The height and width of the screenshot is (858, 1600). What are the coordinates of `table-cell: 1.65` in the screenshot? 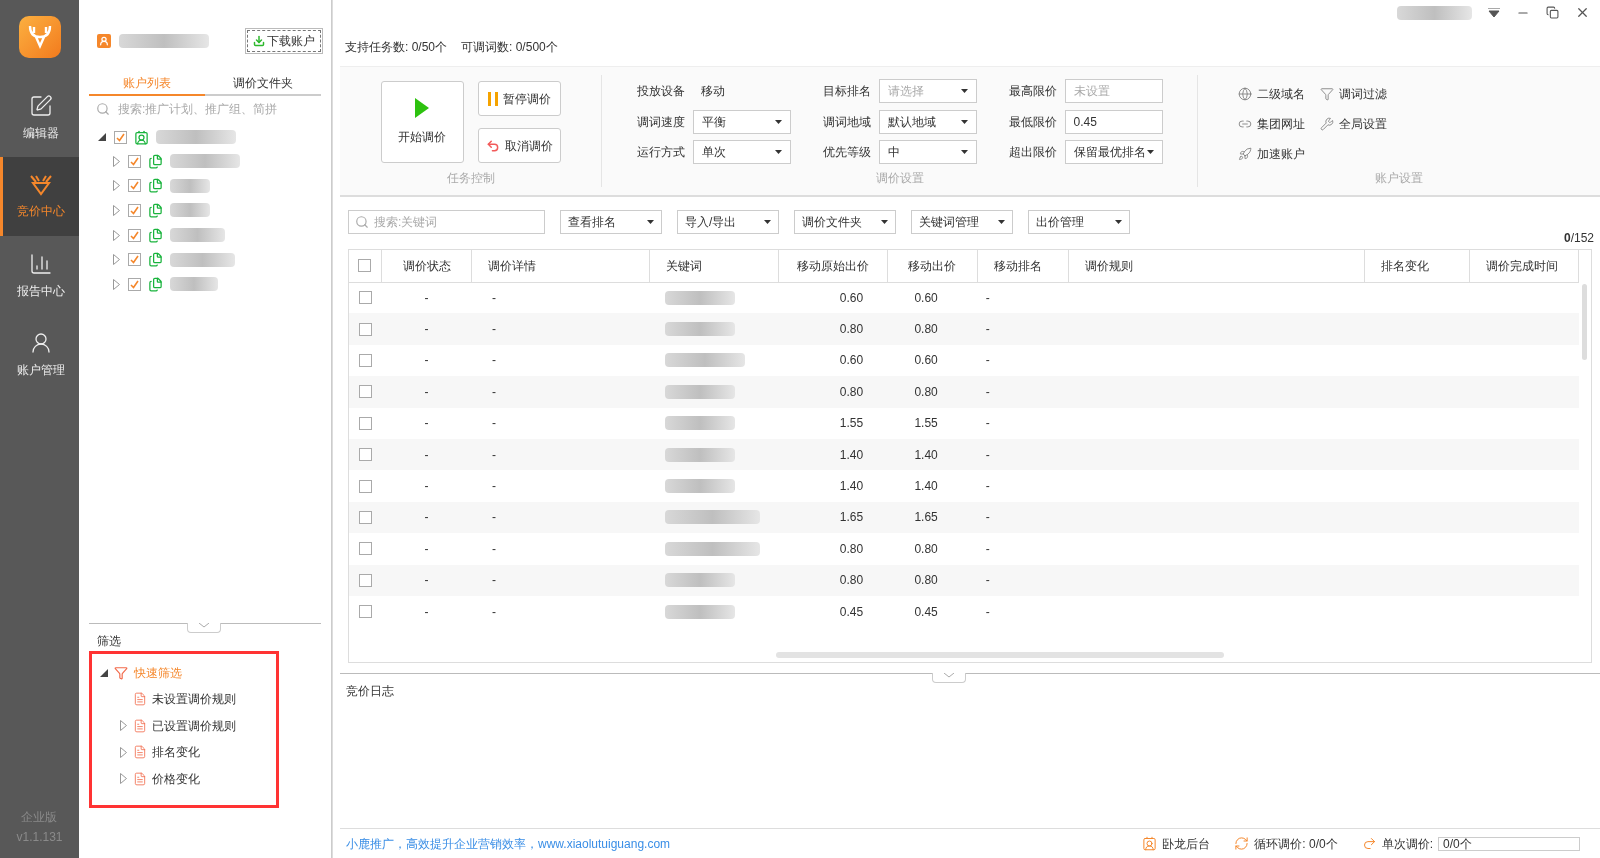 It's located at (932, 517).